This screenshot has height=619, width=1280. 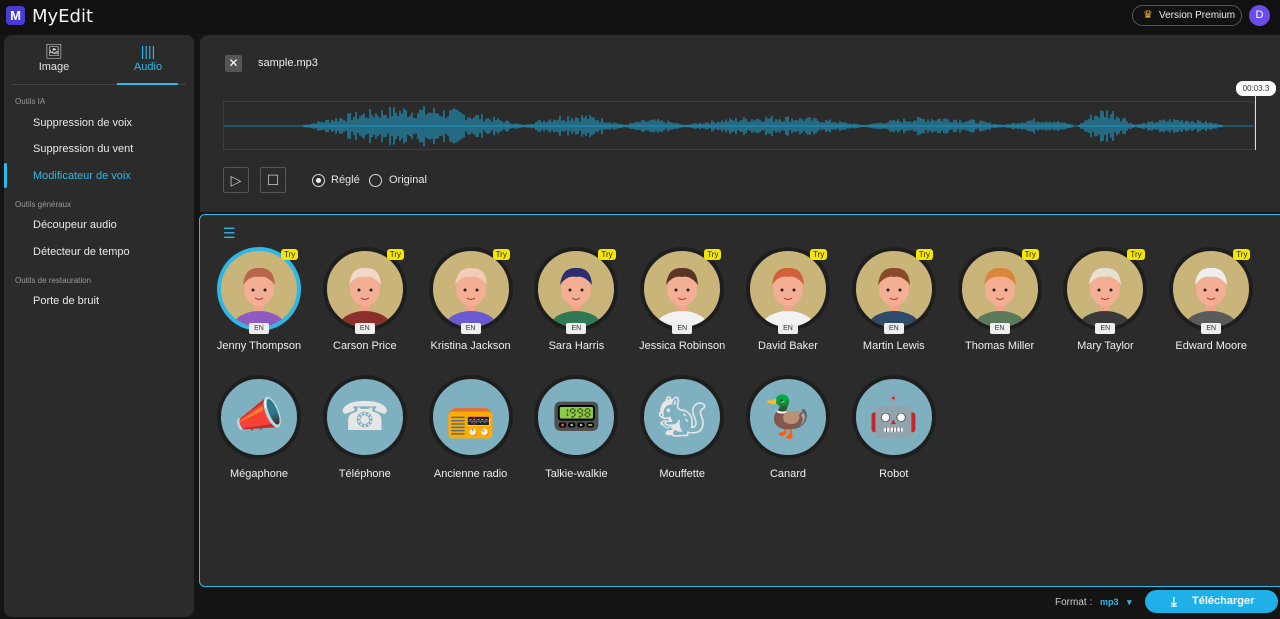 I want to click on premium-label: Version Premium, so click(x=1197, y=15).